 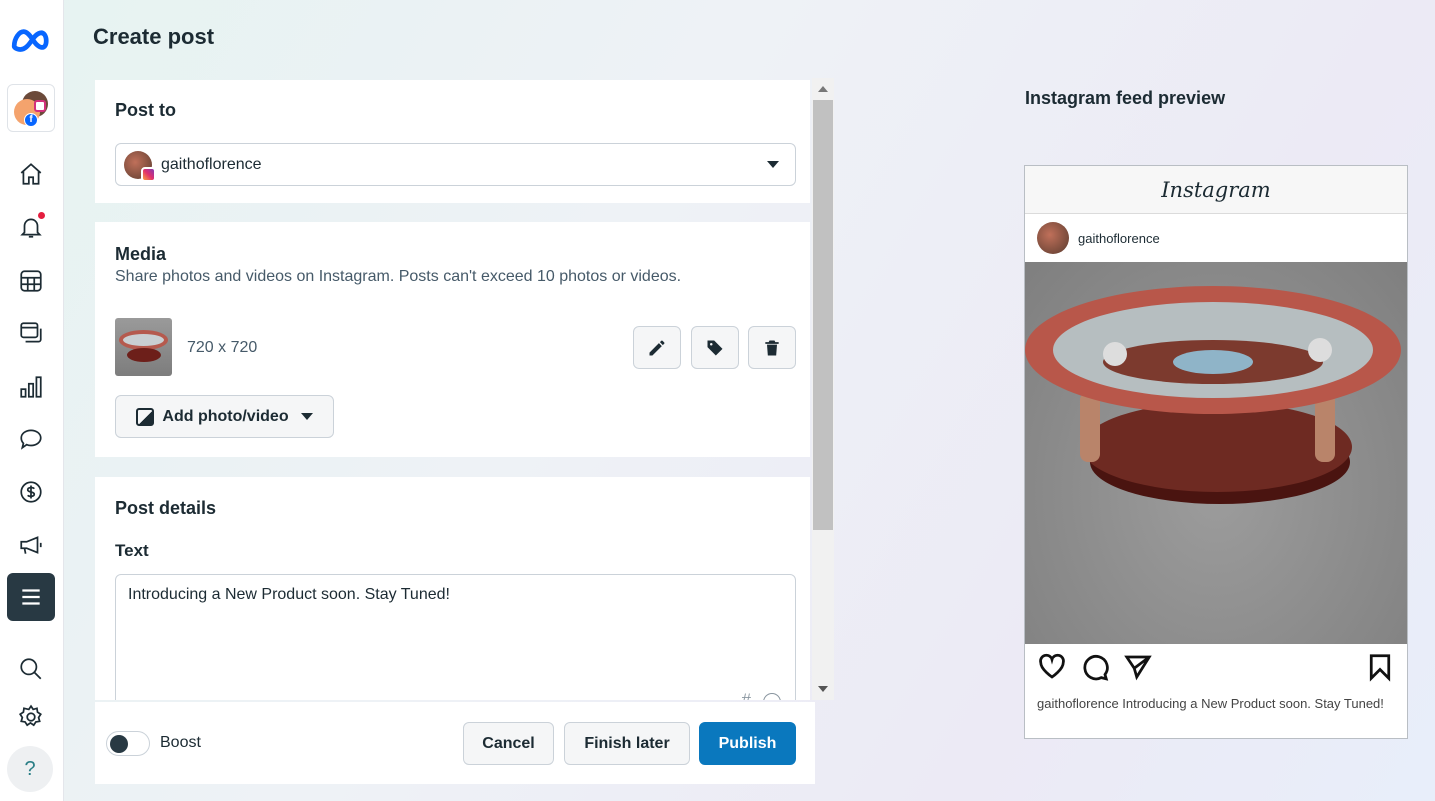 What do you see at coordinates (148, 174) in the screenshot?
I see `instagram-badge-icon` at bounding box center [148, 174].